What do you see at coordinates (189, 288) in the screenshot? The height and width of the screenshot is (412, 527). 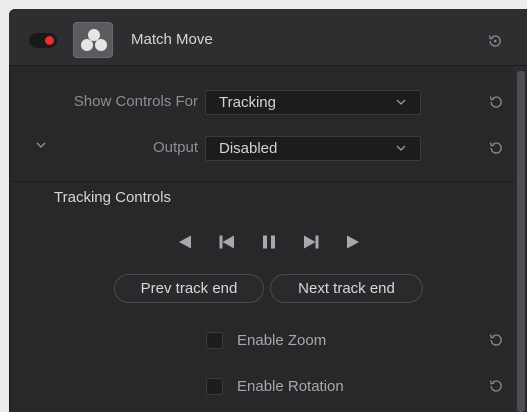 I see `prev-track-end-button: Prev track end` at bounding box center [189, 288].